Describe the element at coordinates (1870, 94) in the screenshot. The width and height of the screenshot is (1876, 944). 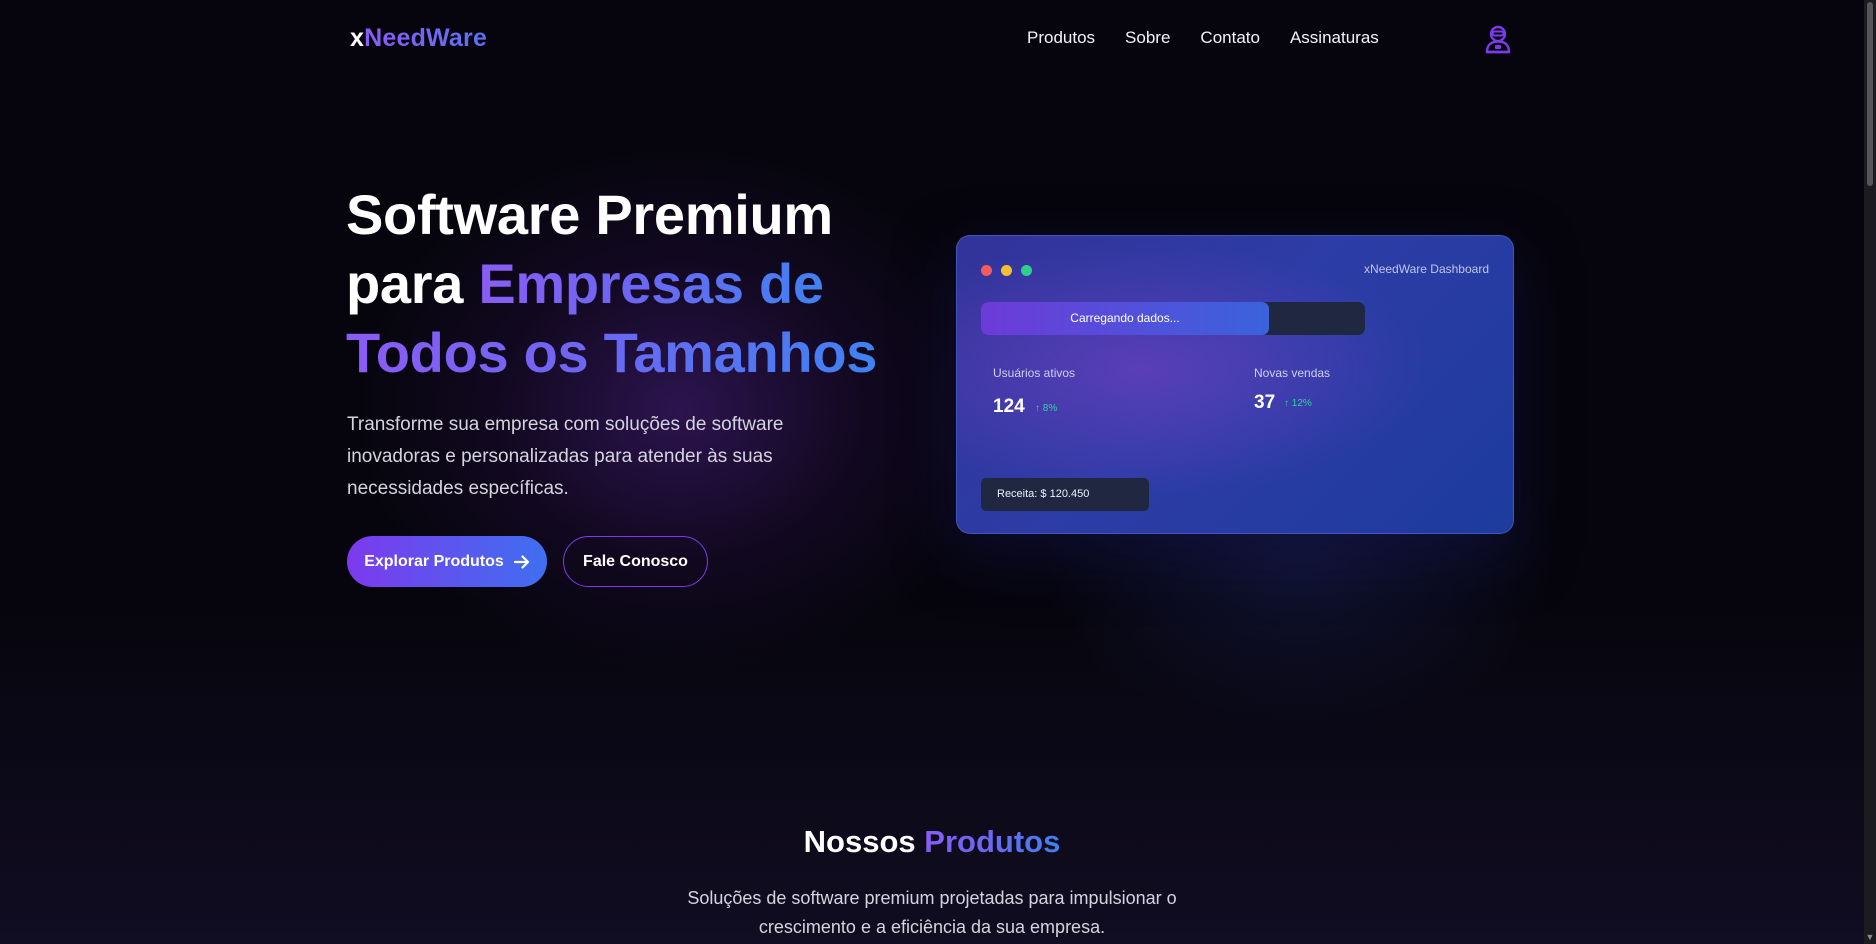
I see `scrollbar-thumb` at that location.